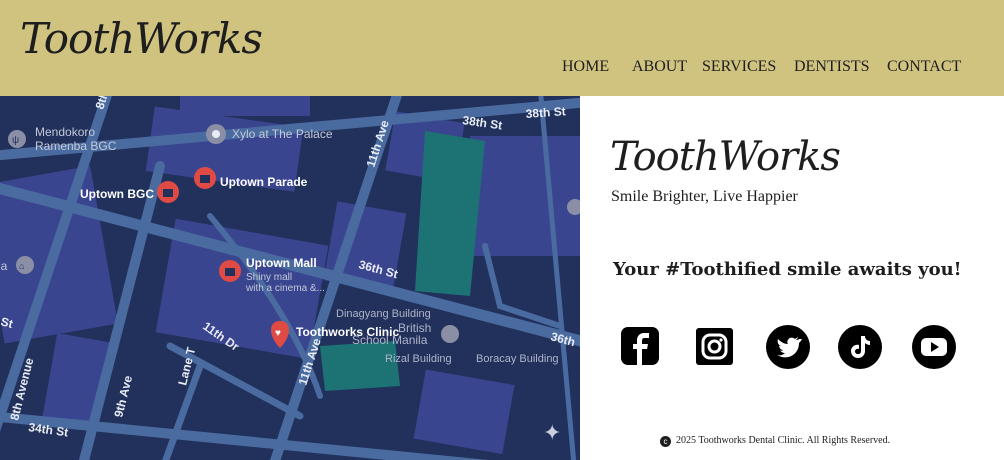  Describe the element at coordinates (552, 432) in the screenshot. I see `sparkle-icon: ✦` at that location.